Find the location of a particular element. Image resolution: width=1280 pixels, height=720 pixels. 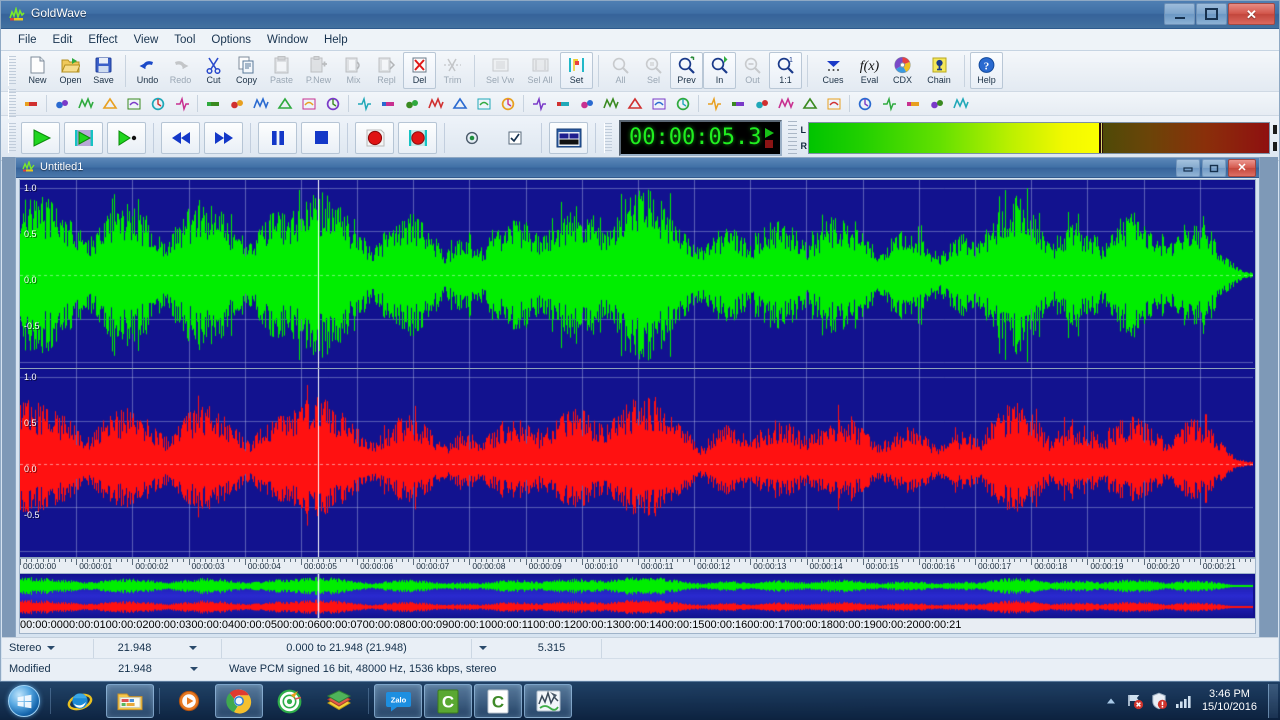

invert-icon is located at coordinates (333, 103).